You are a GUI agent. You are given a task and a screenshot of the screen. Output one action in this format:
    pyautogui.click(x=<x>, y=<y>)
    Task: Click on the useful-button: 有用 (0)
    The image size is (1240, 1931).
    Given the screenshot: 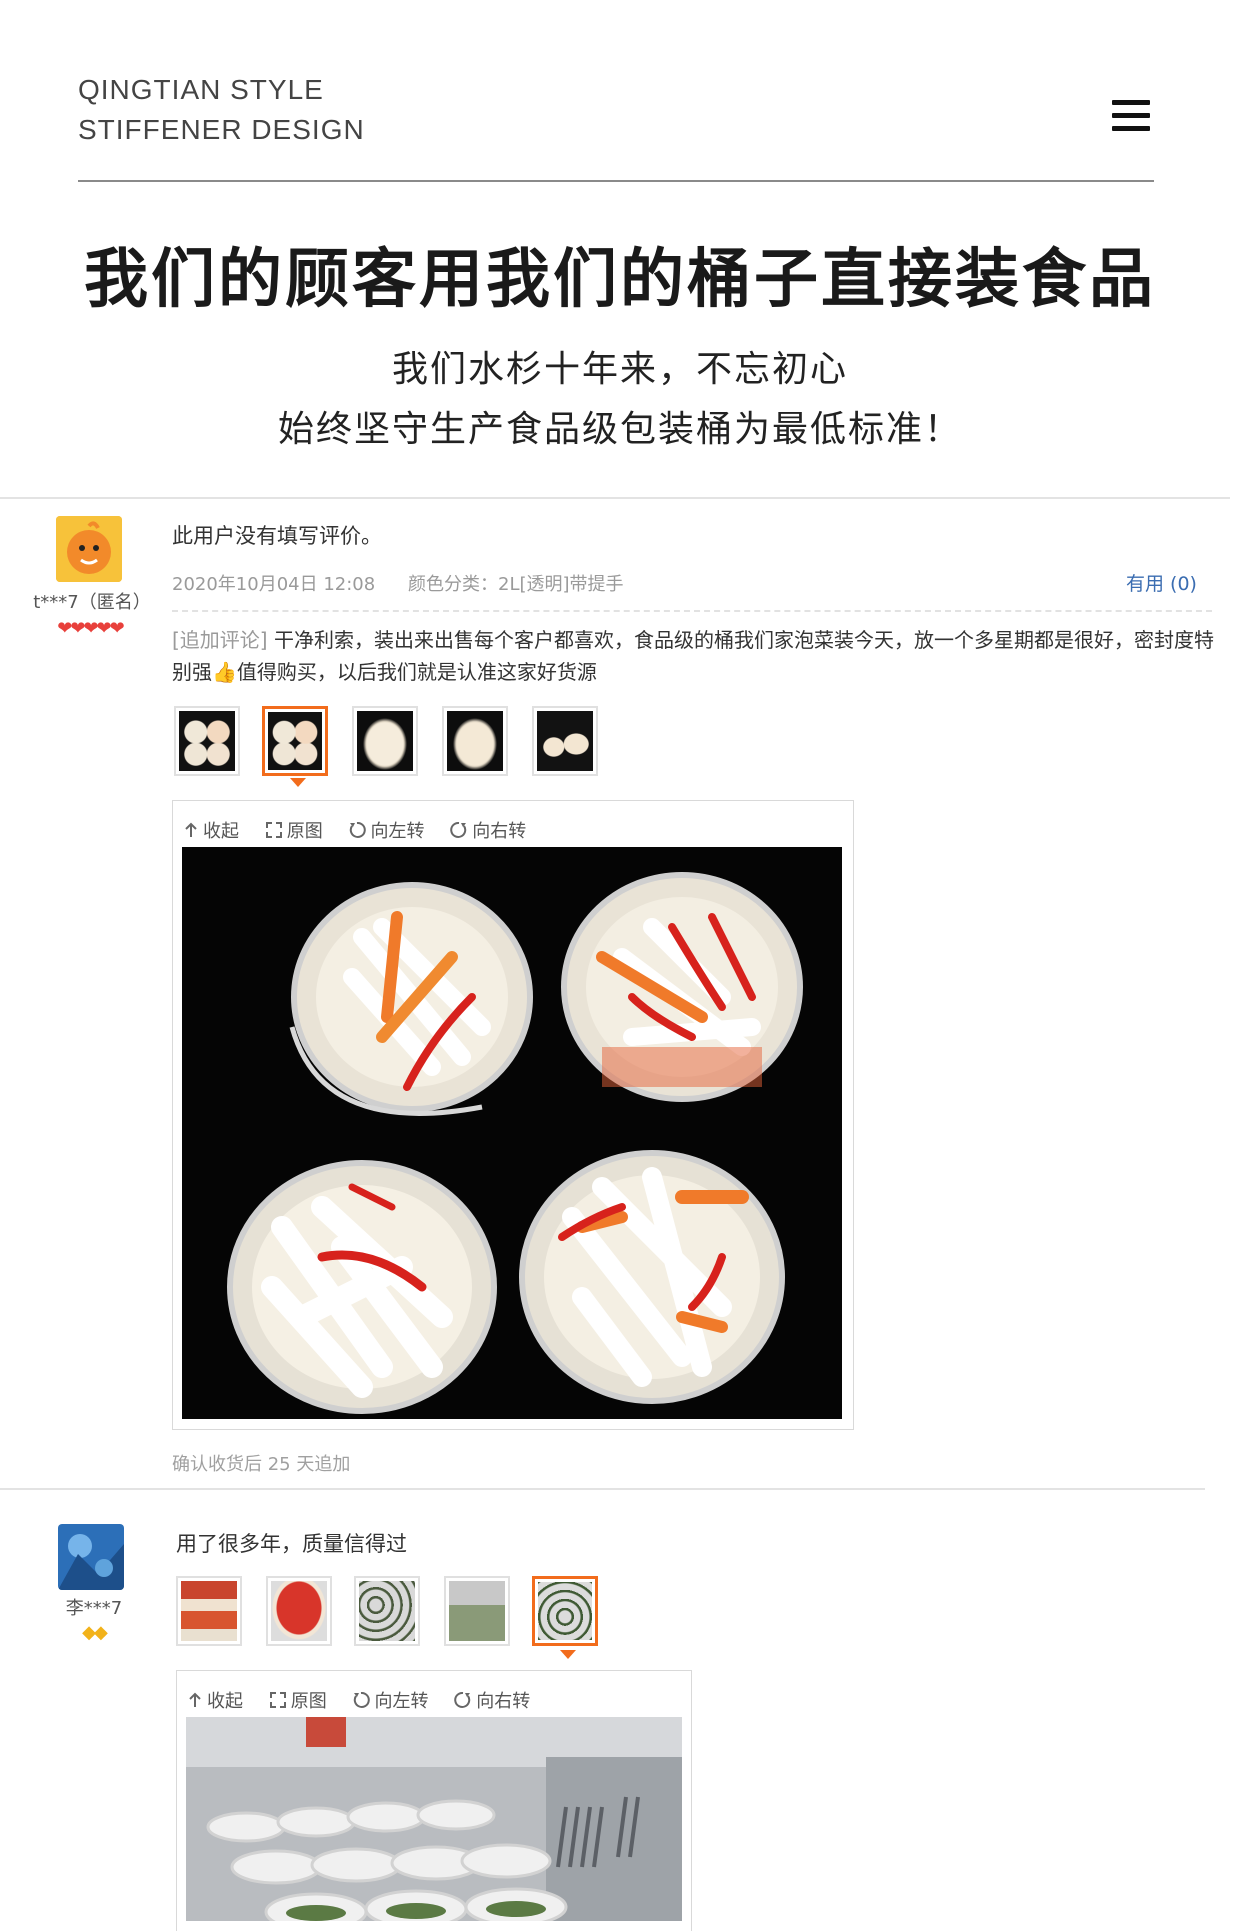 What is the action you would take?
    pyautogui.click(x=1161, y=582)
    